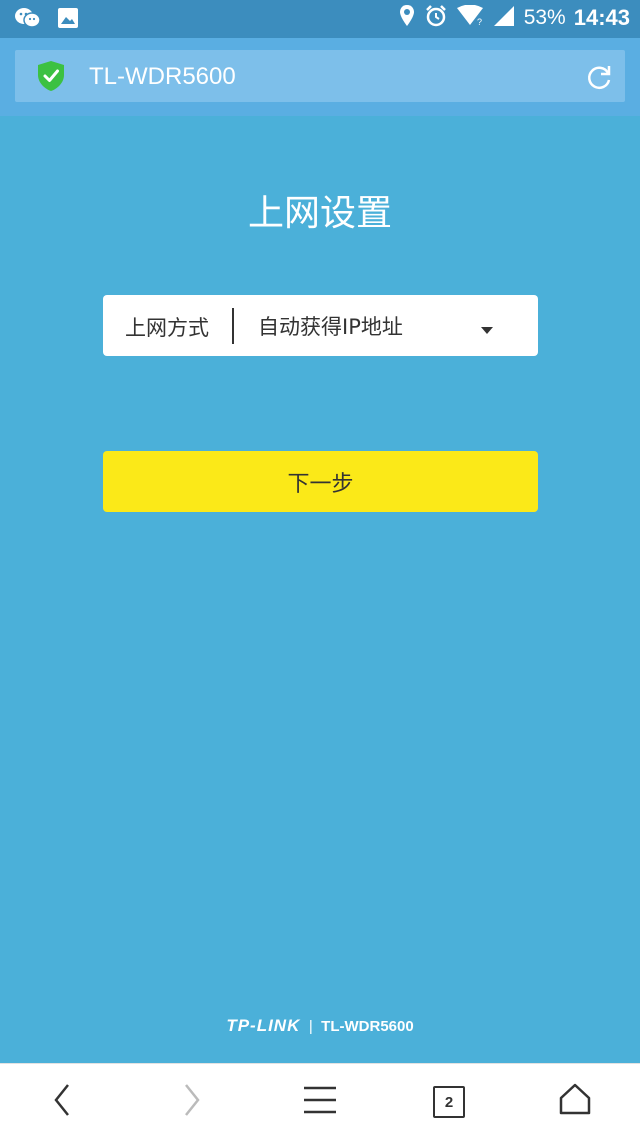 This screenshot has height=1139, width=640. What do you see at coordinates (487, 329) in the screenshot?
I see `dropdown-caret-icon` at bounding box center [487, 329].